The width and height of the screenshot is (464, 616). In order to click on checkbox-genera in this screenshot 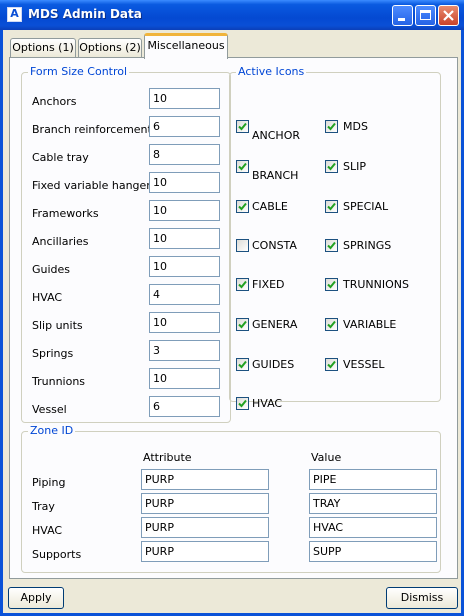, I will do `click(242, 324)`.